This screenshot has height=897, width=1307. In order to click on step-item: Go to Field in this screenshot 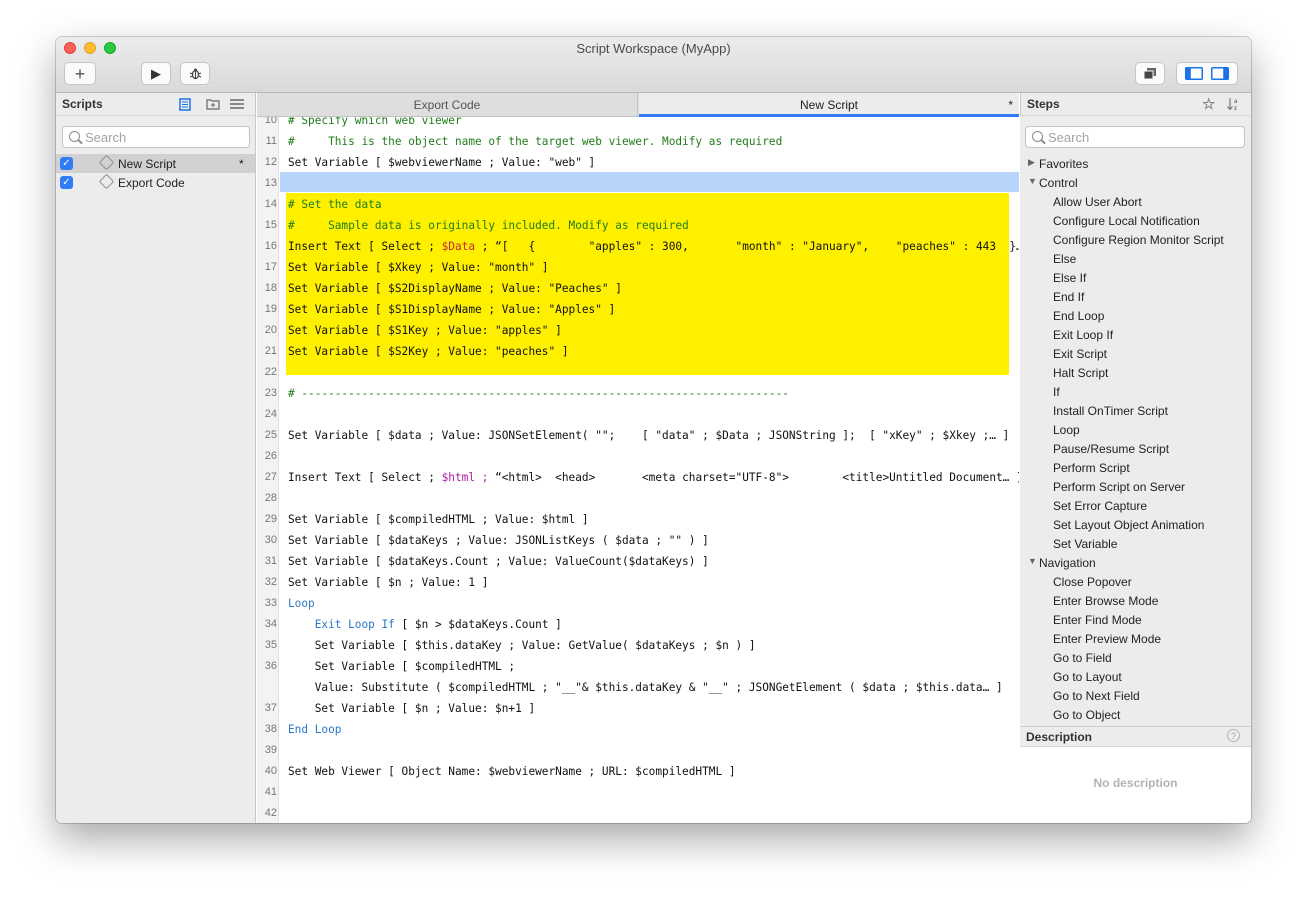, I will do `click(1135, 657)`.